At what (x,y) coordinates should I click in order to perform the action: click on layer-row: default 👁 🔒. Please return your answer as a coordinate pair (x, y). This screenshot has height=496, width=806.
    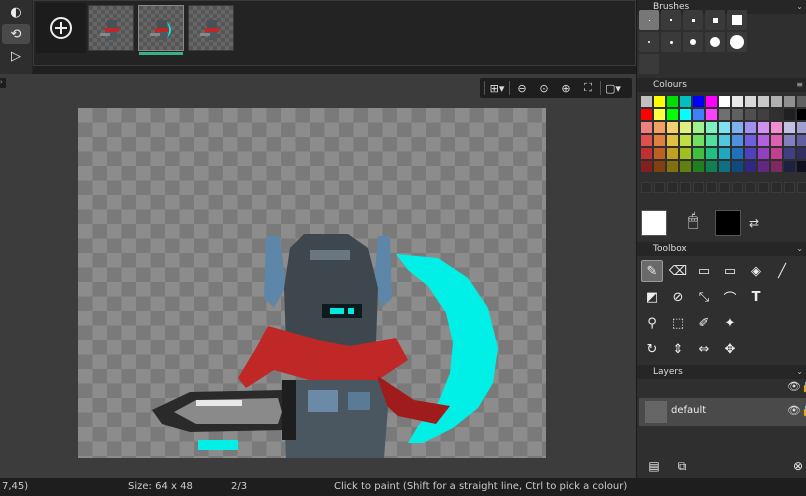
    Looking at the image, I should click on (722, 412).